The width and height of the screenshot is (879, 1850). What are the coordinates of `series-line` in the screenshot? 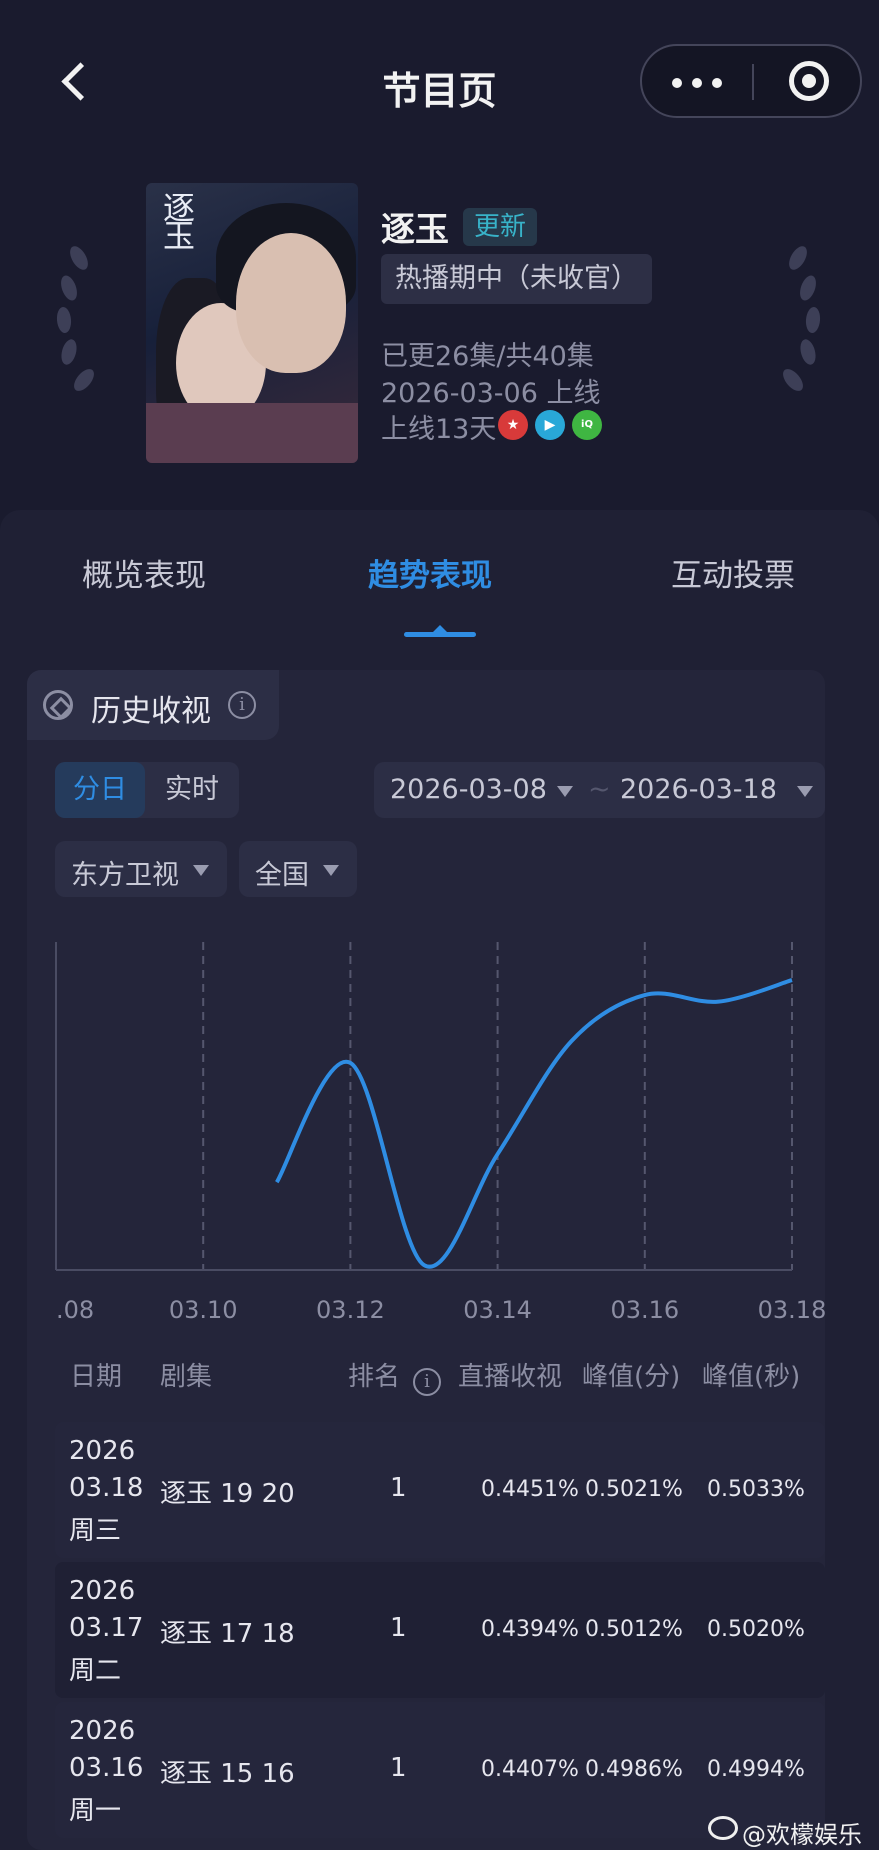 It's located at (534, 1123).